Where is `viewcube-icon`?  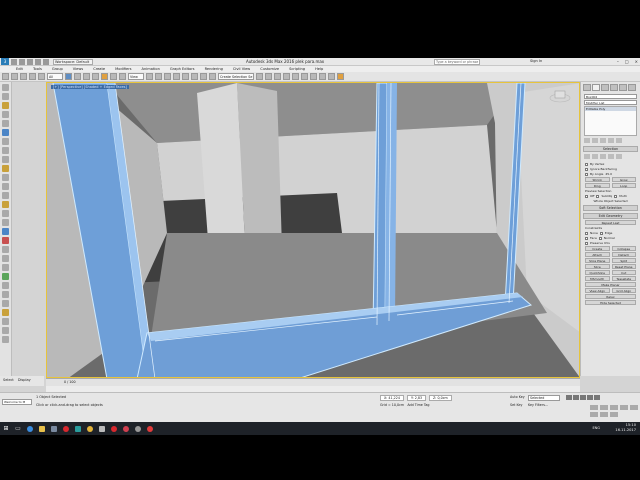
viewcube-icon is located at coordinates (560, 96).